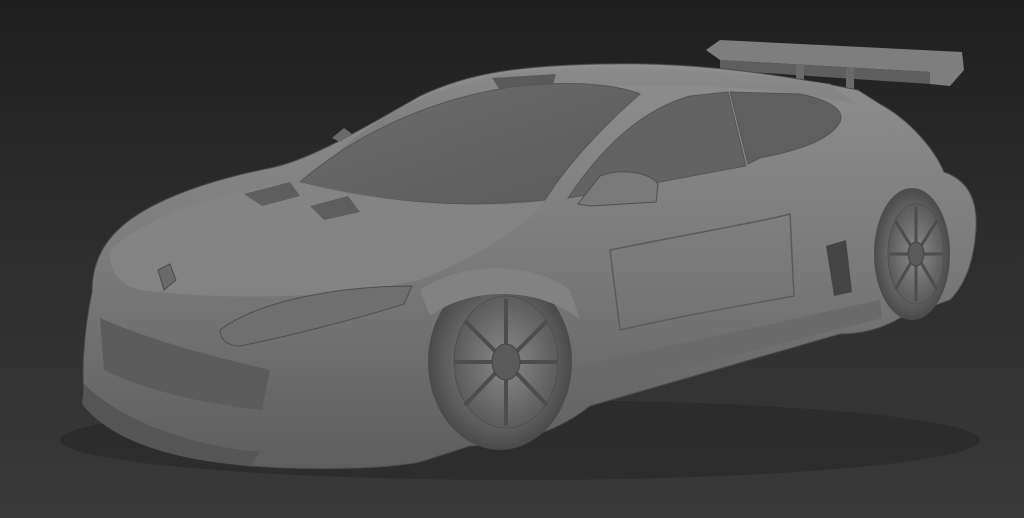  I want to click on rear-wheel, so click(912, 254).